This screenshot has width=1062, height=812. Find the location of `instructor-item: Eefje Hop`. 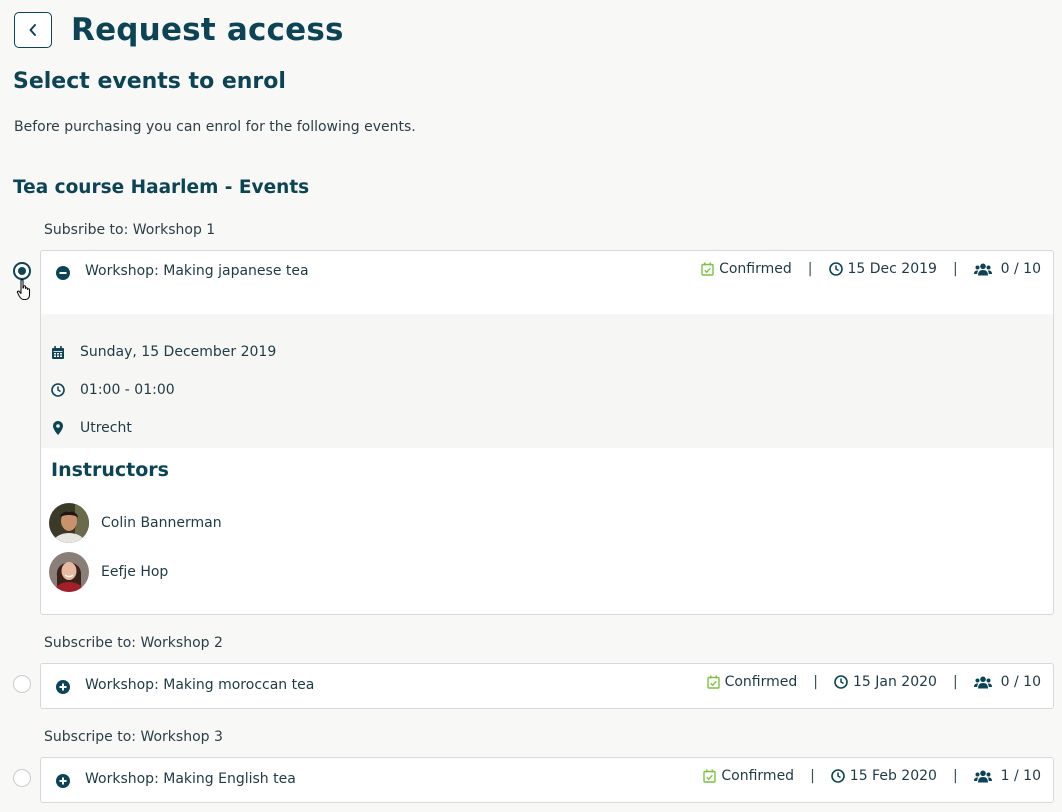

instructor-item: Eefje Hop is located at coordinates (108, 572).